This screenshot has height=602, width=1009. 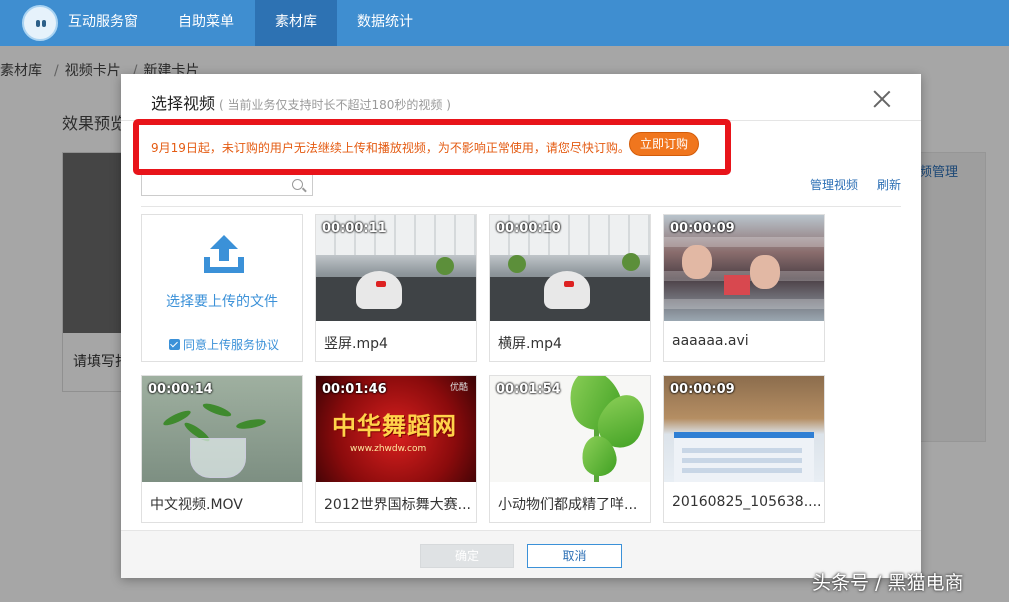 What do you see at coordinates (180, 389) in the screenshot?
I see `video-duration: 00:00:14` at bounding box center [180, 389].